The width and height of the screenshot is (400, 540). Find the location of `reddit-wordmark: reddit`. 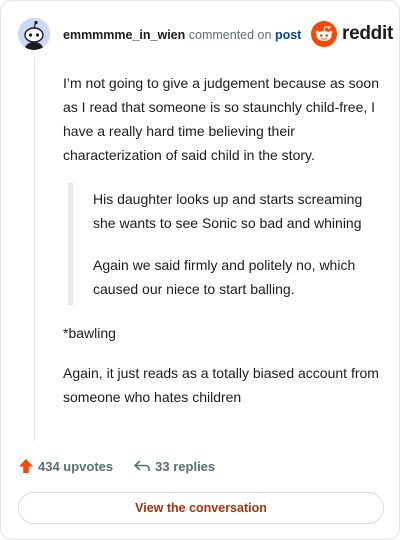

reddit-wordmark: reddit is located at coordinates (367, 33).